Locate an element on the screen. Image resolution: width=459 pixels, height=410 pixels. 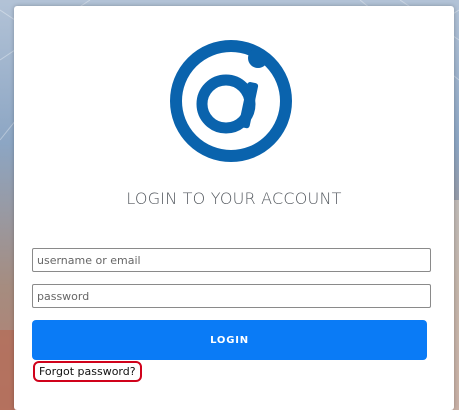
forgot-password-link: Forgot password? is located at coordinates (87, 371).